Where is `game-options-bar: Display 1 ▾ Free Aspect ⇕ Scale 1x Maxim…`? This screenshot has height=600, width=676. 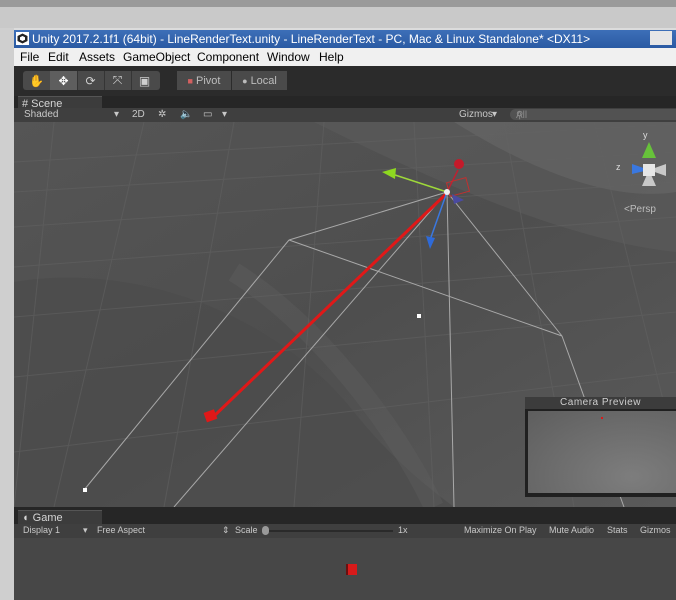
game-options-bar: Display 1 ▾ Free Aspect ⇕ Scale 1x Maxim… is located at coordinates (345, 531).